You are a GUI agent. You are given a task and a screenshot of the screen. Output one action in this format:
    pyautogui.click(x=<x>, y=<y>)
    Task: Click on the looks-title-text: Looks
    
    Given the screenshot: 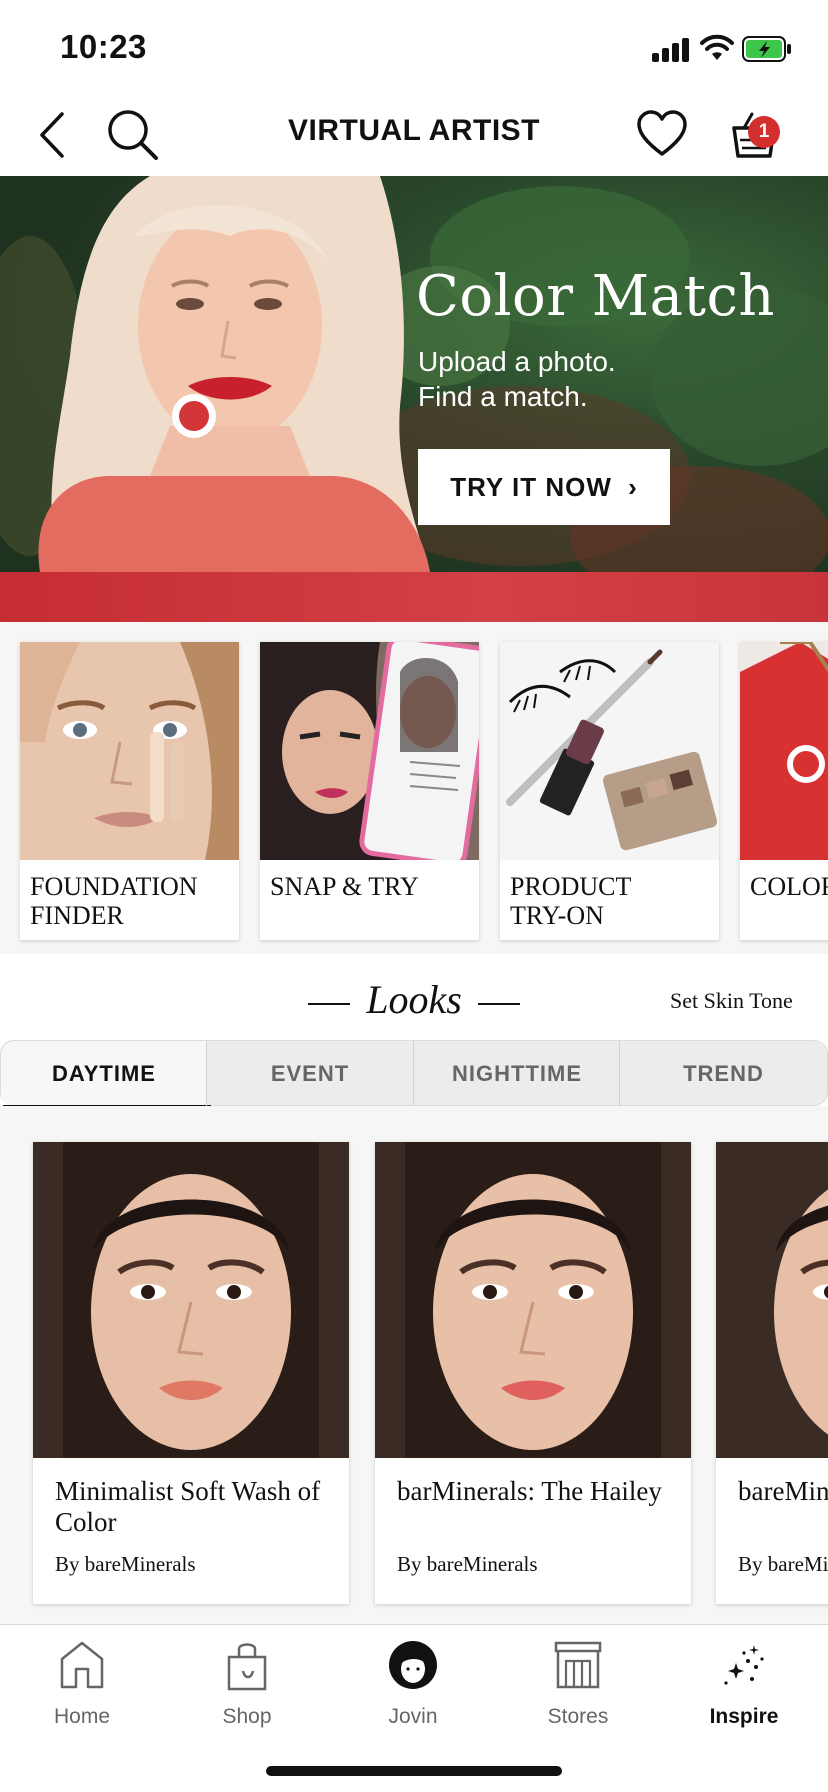 What is the action you would take?
    pyautogui.click(x=414, y=999)
    